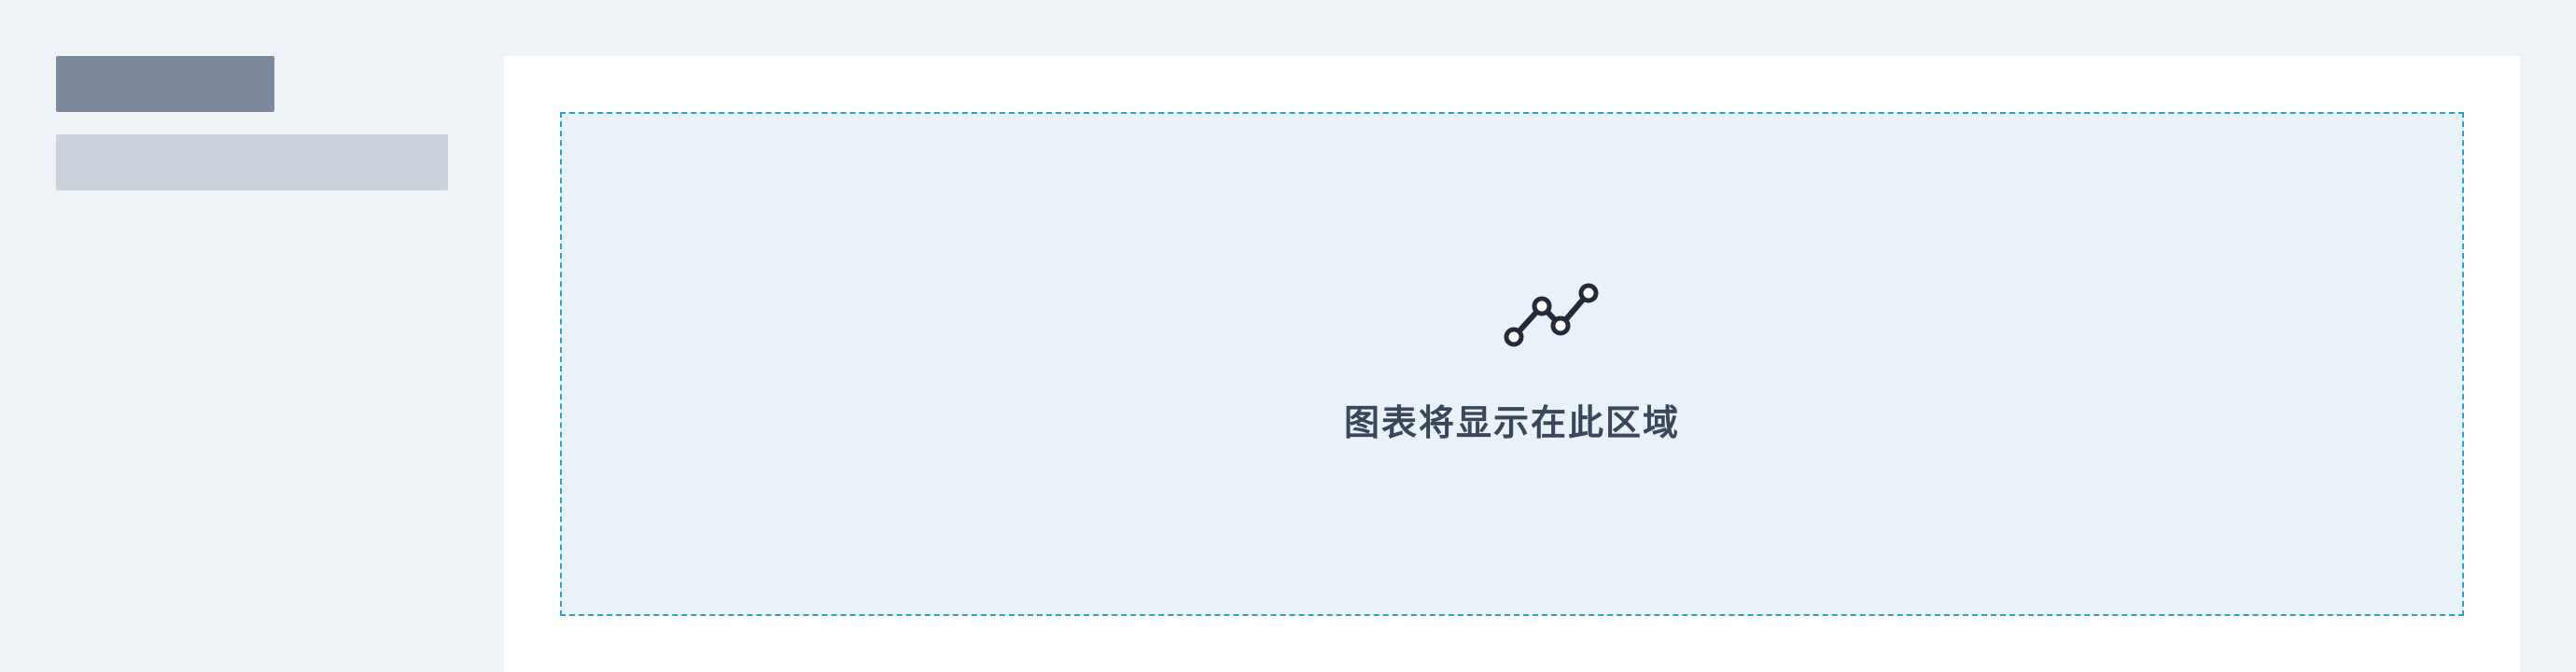 This screenshot has width=2576, height=672. I want to click on line-chart-icon, so click(1551, 315).